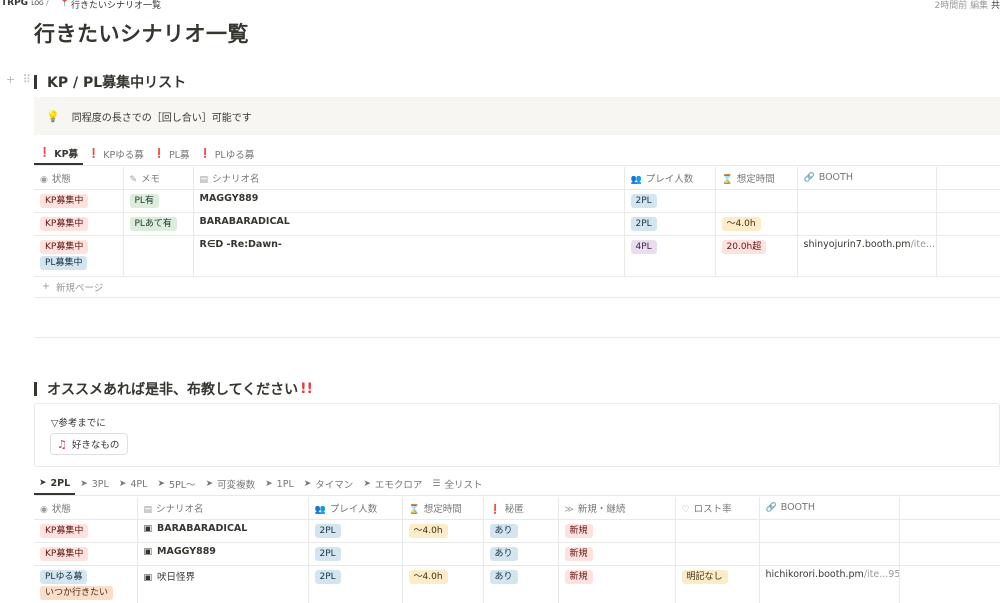  Describe the element at coordinates (457, 484) in the screenshot. I see `tab-all-list: ☰ 全リスト` at that location.